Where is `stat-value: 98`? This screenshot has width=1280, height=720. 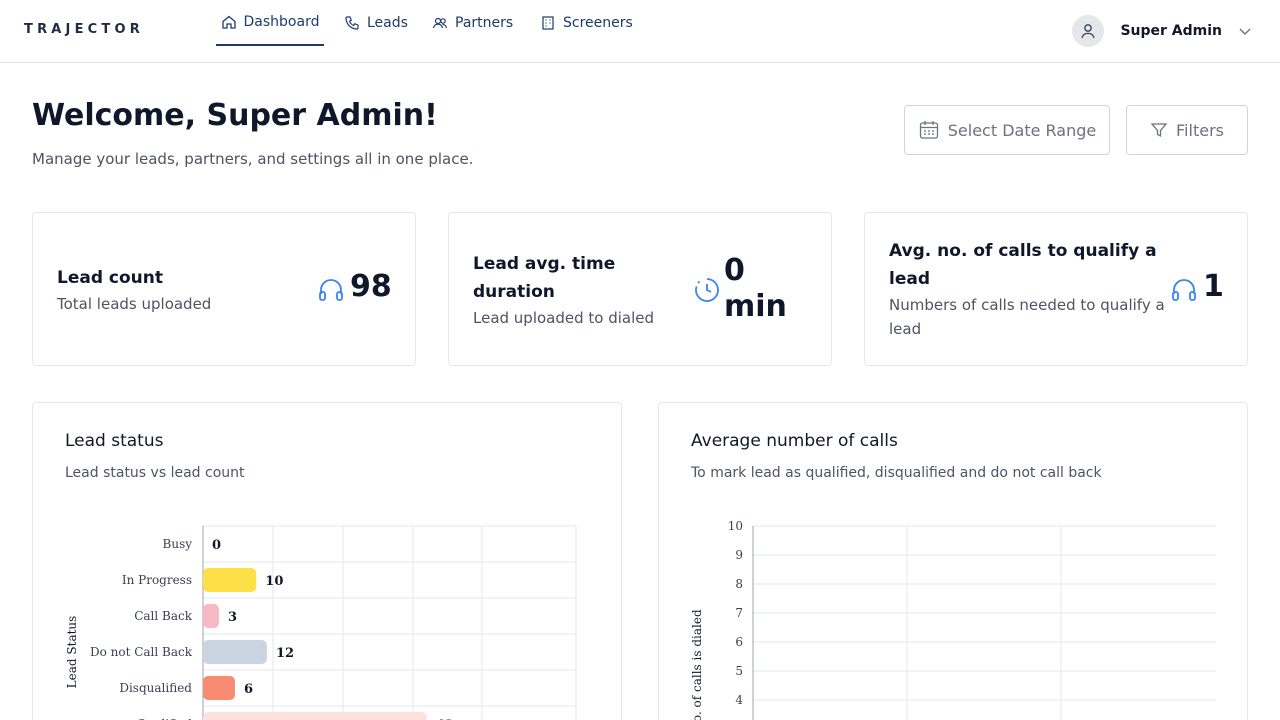 stat-value: 98 is located at coordinates (371, 286).